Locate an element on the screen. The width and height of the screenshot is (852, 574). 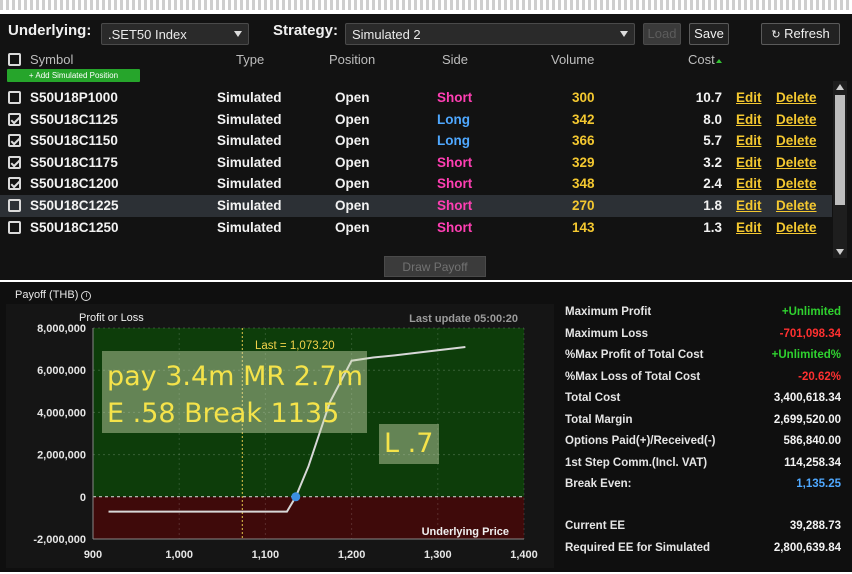
header-cost: Cost is located at coordinates (701, 59).